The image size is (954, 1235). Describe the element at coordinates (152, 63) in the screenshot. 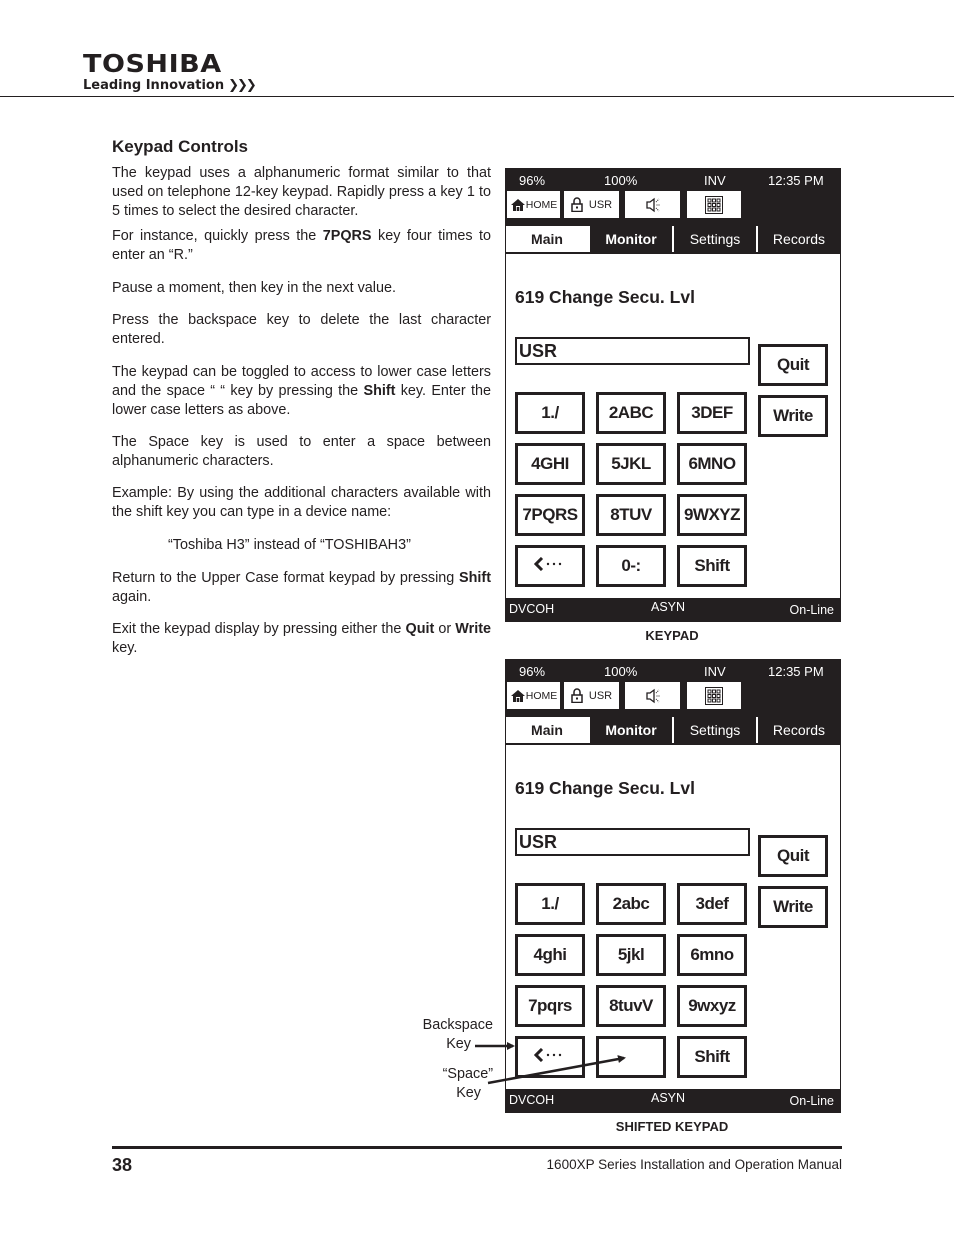

I see `toshiba-logo: TOSHIBA` at that location.